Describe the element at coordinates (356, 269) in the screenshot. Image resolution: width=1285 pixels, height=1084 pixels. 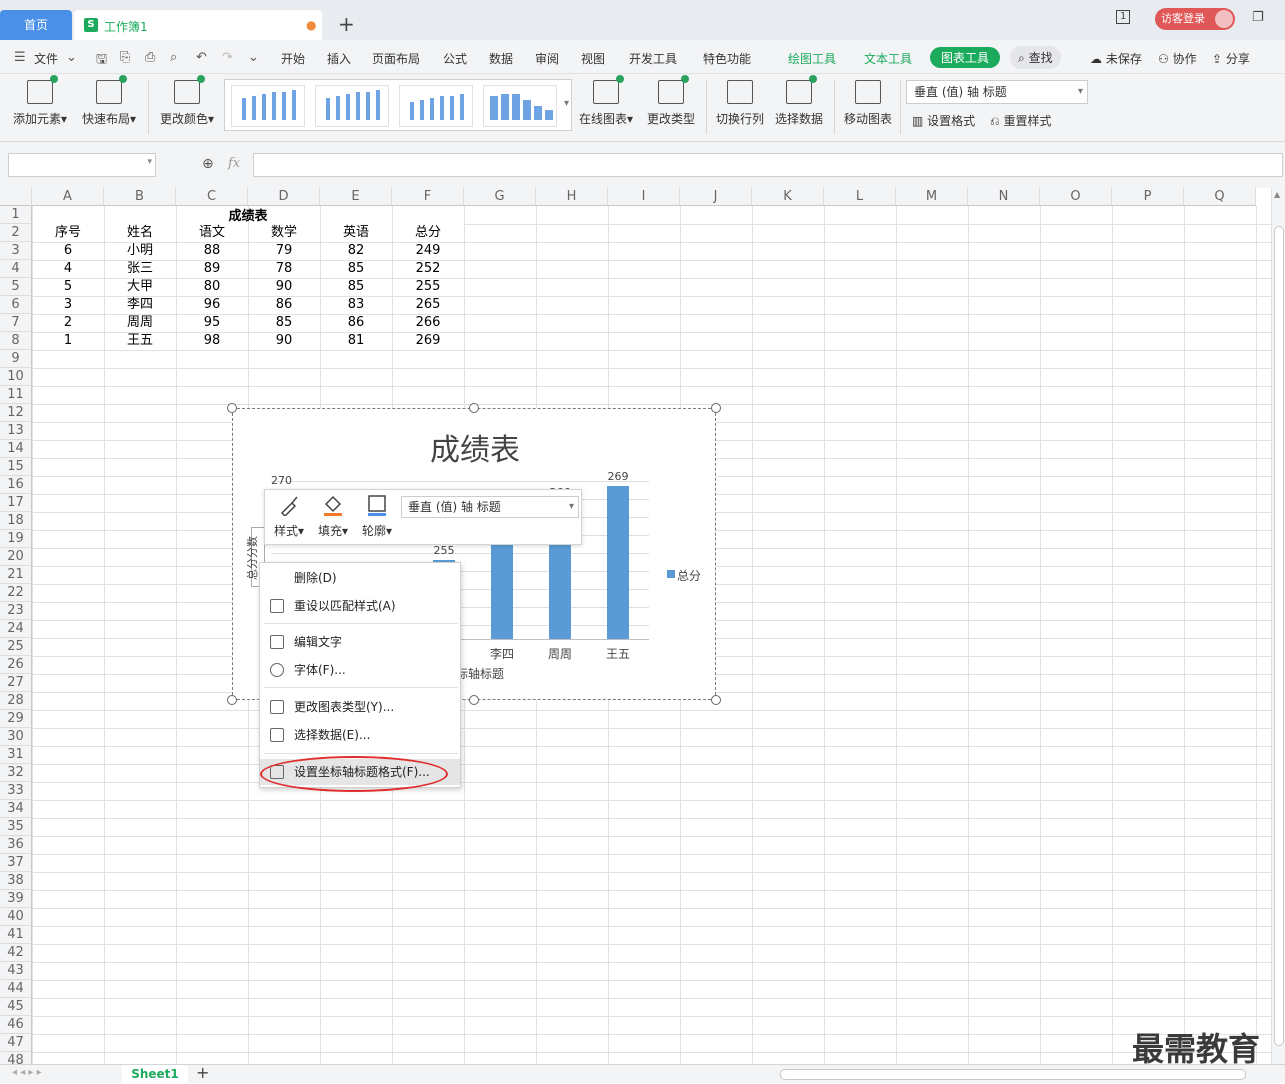
I see `table-cell: 85` at that location.